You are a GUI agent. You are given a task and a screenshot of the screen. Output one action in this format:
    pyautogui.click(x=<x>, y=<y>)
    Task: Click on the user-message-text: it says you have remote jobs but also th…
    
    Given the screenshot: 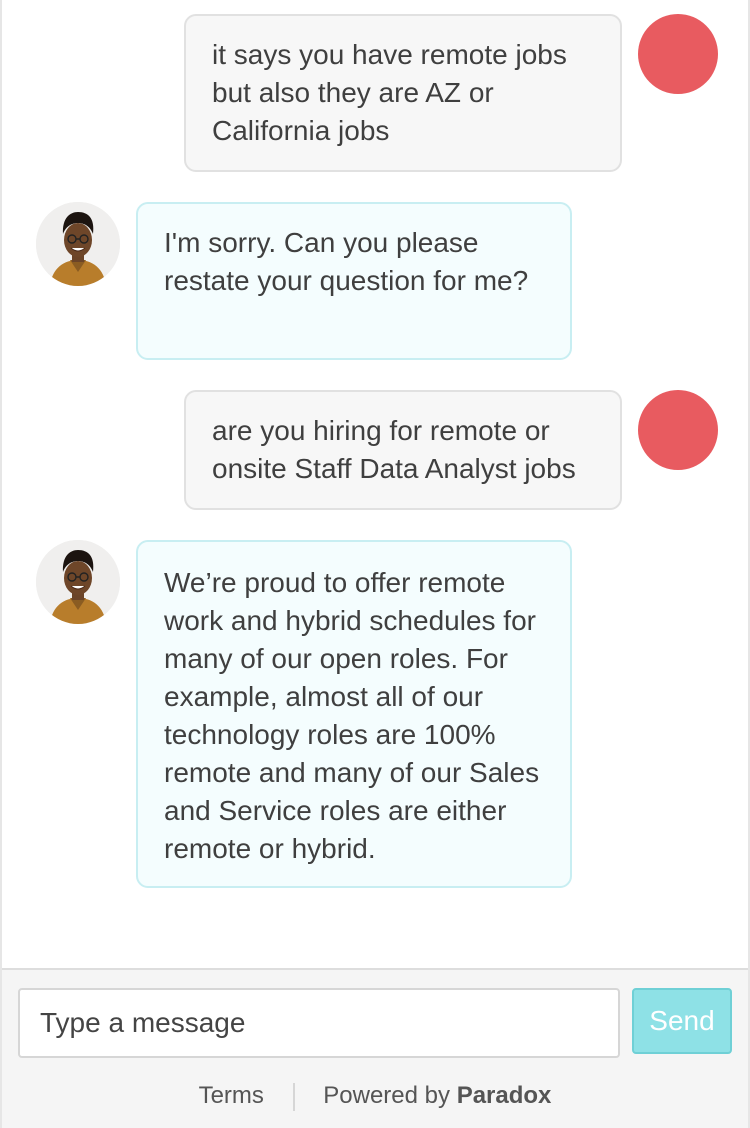 What is the action you would take?
    pyautogui.click(x=389, y=92)
    